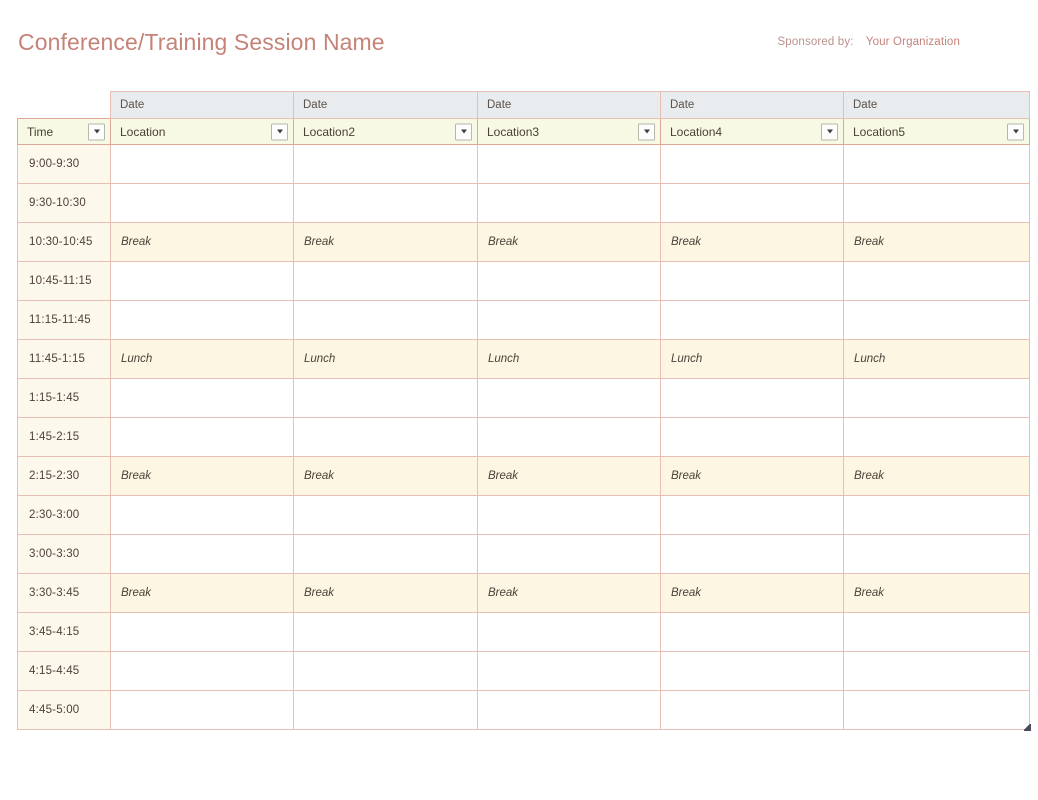  I want to click on time-slot-cell: 2:30-3:00, so click(64, 515).